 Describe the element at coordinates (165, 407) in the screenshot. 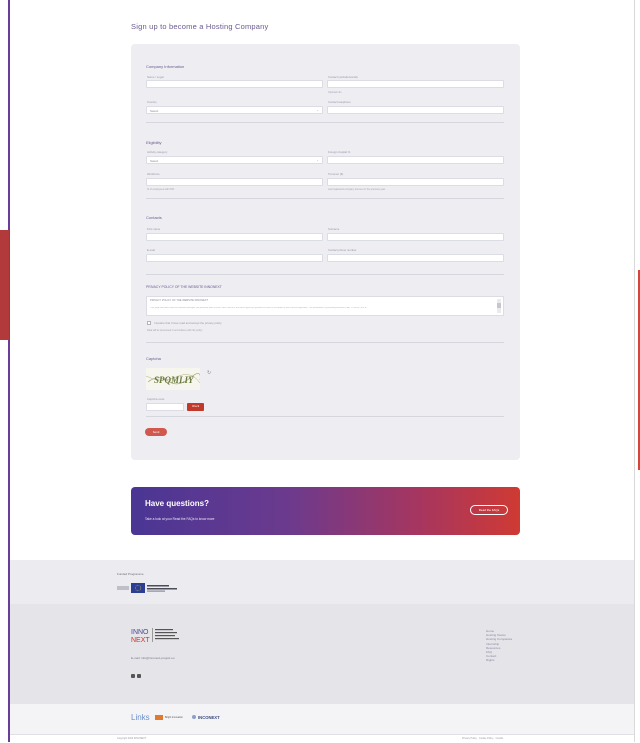

I see `captcha-input` at that location.